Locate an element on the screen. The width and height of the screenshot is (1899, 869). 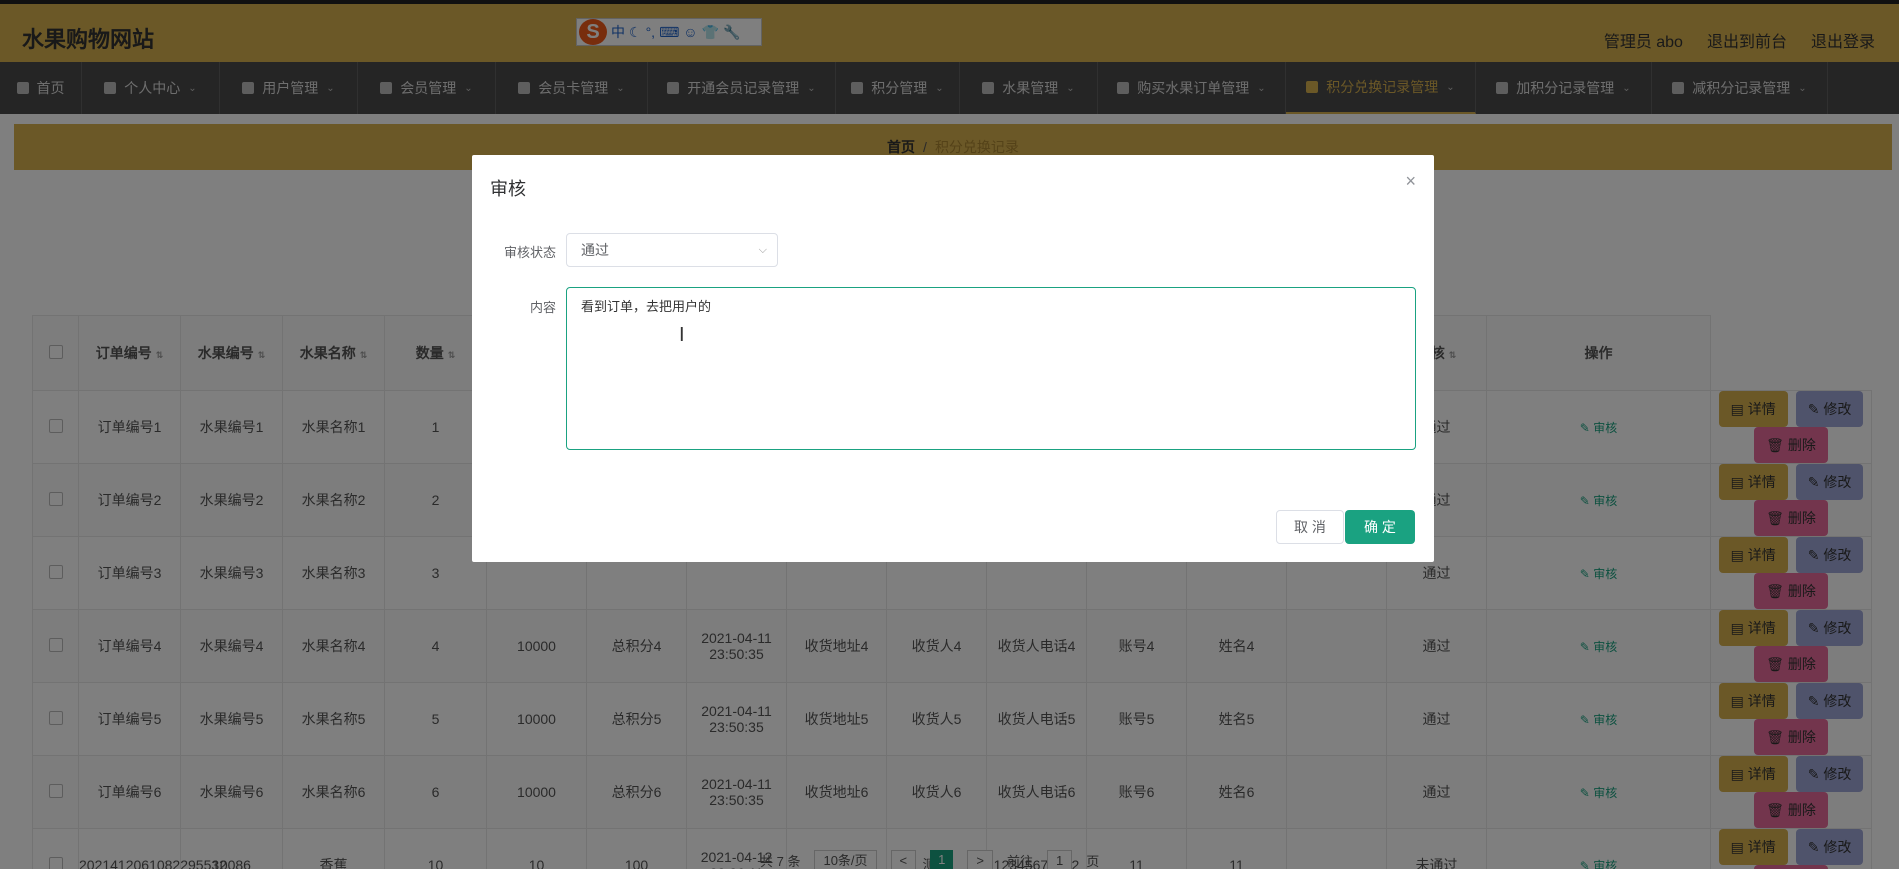
text-cursor-icon: I is located at coordinates (682, 335).